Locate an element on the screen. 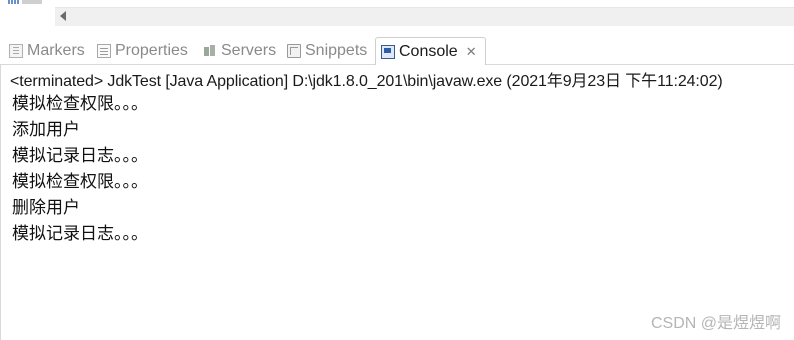 The height and width of the screenshot is (340, 794). tab-servers: Servers is located at coordinates (239, 51).